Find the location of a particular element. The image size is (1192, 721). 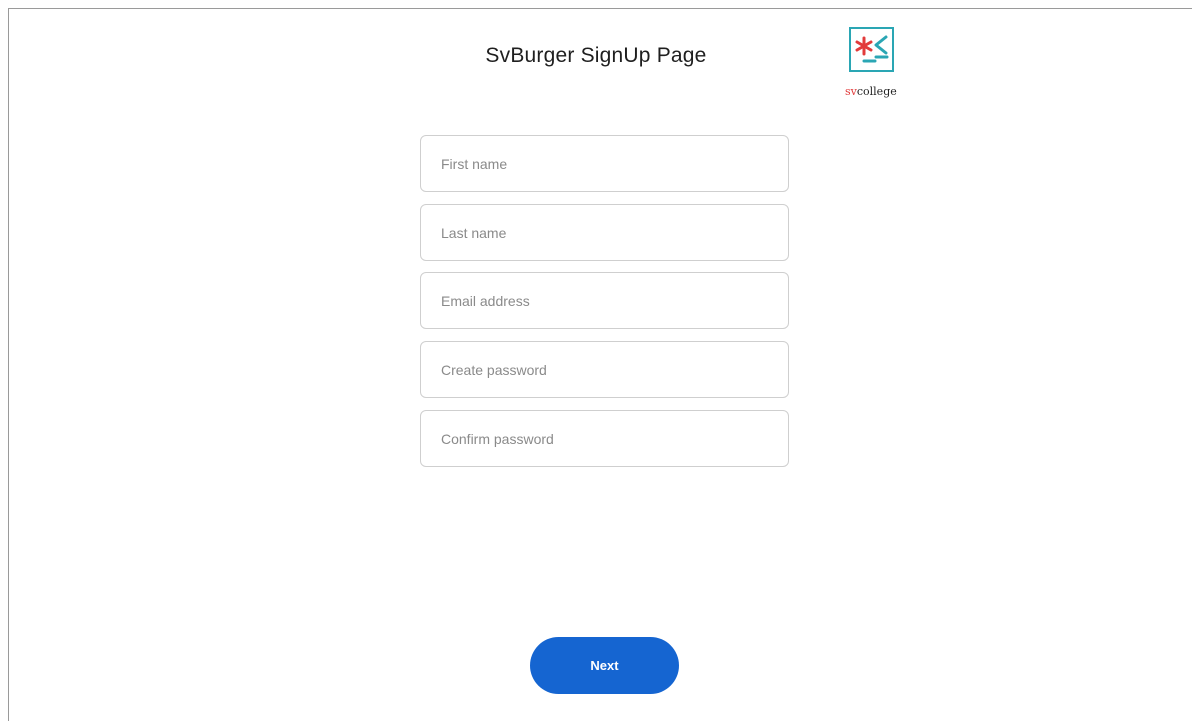

logo-text-sv: sv is located at coordinates (851, 91).